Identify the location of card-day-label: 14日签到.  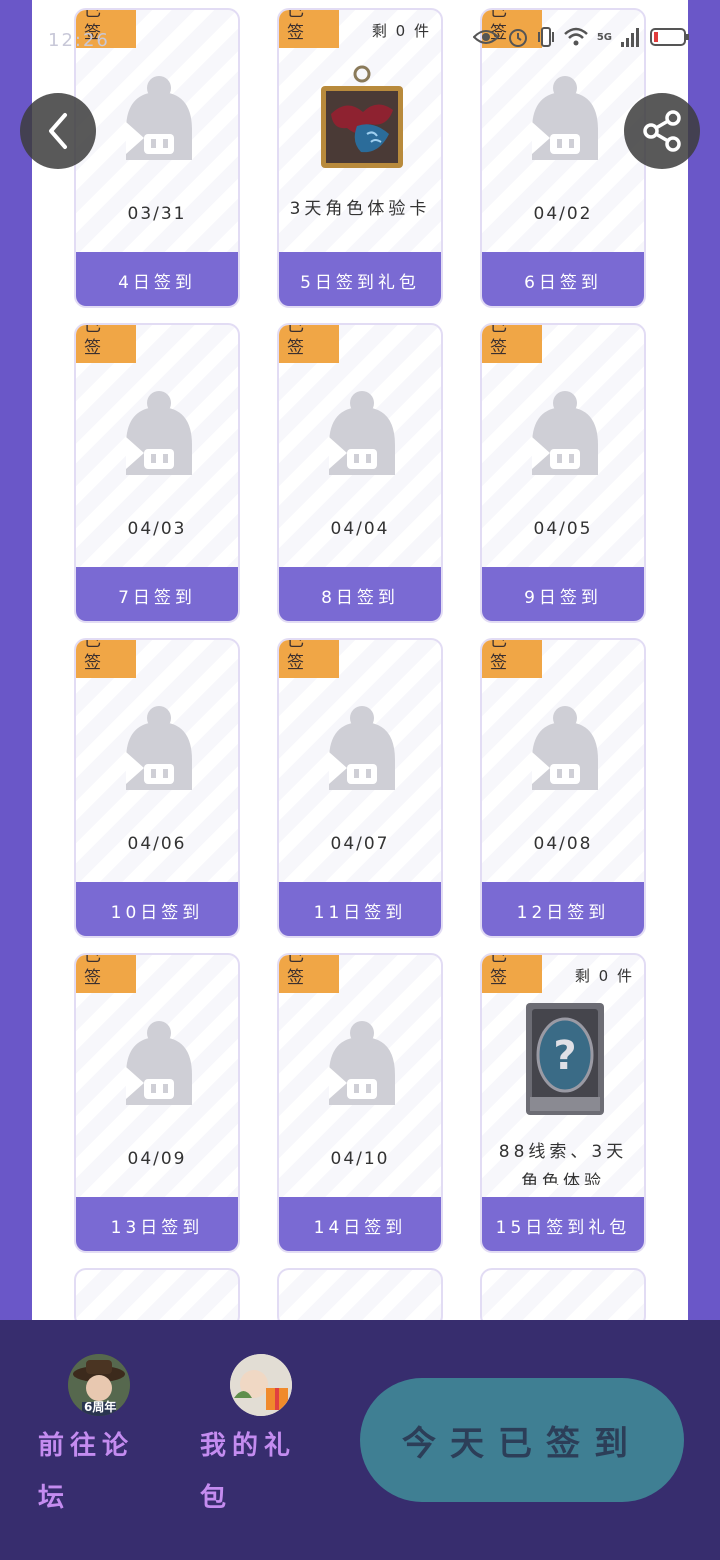
(360, 1224).